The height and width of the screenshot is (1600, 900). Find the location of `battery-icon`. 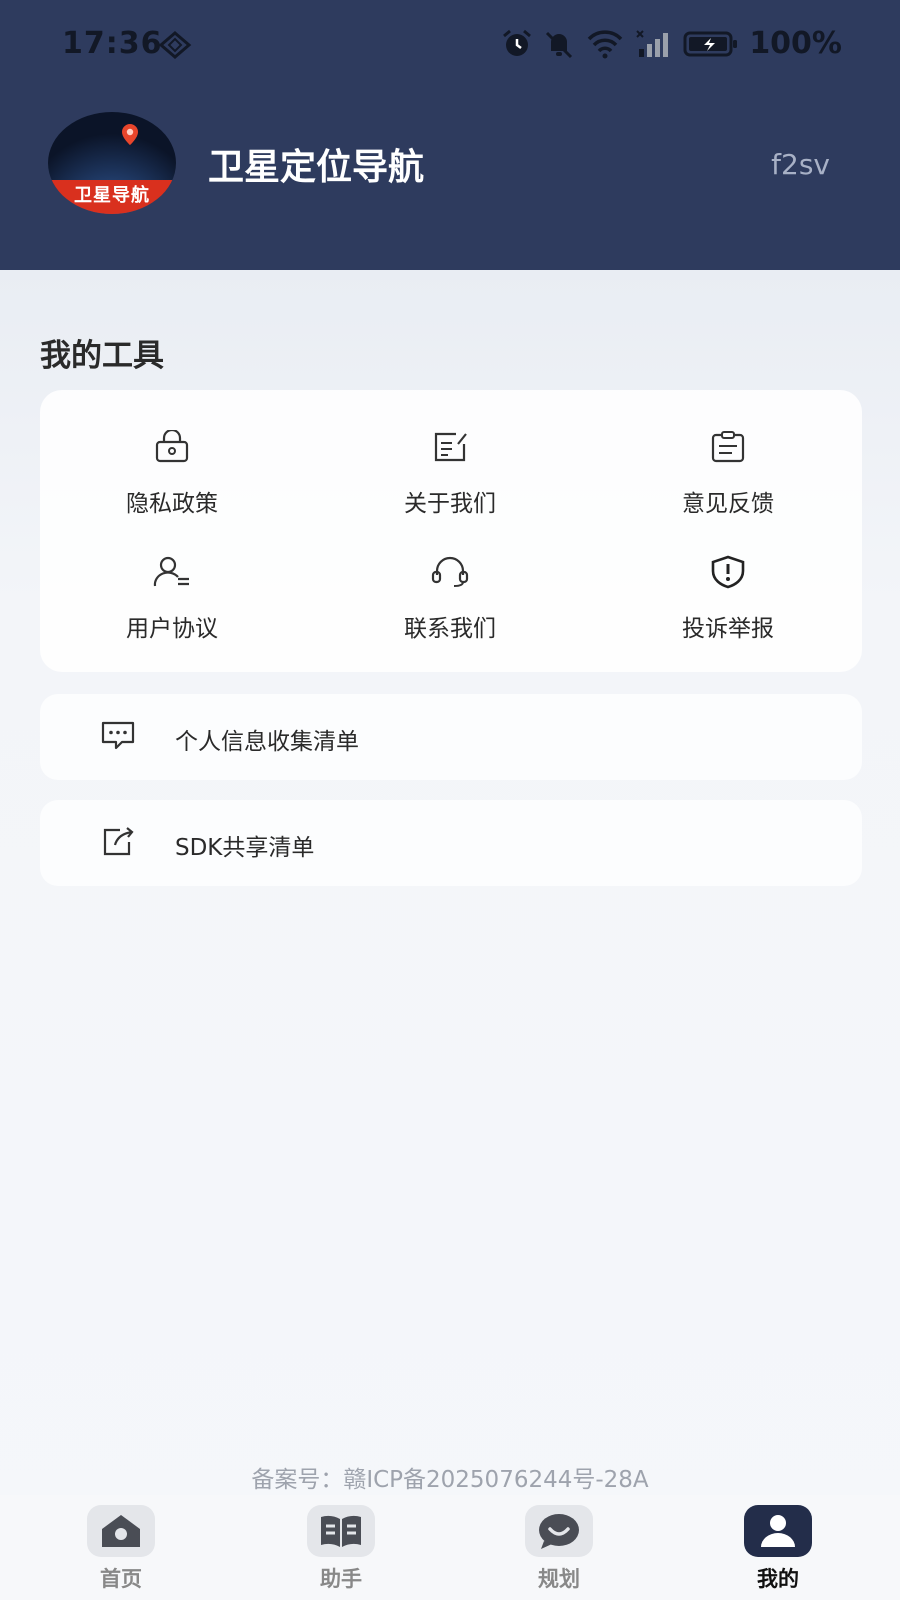

battery-icon is located at coordinates (710, 43).